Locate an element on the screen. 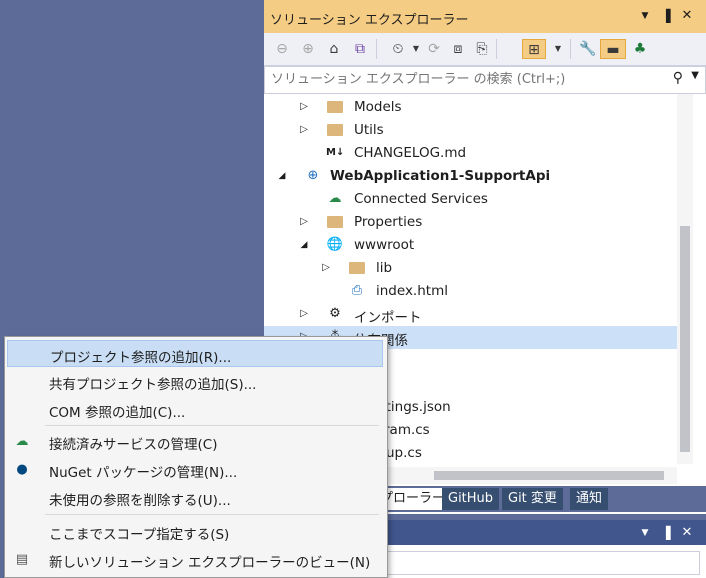  web-project-icon: ⊕ is located at coordinates (313, 175).